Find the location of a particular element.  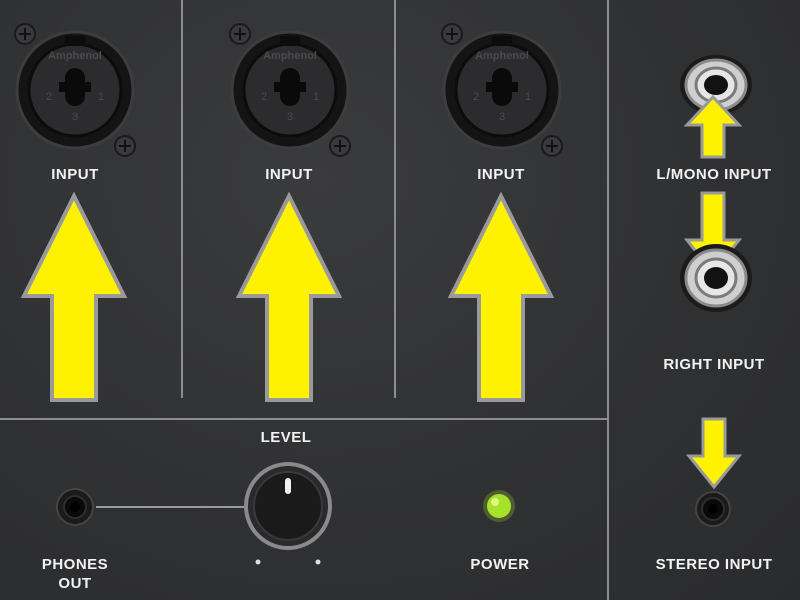

level-knob is located at coordinates (288, 514).